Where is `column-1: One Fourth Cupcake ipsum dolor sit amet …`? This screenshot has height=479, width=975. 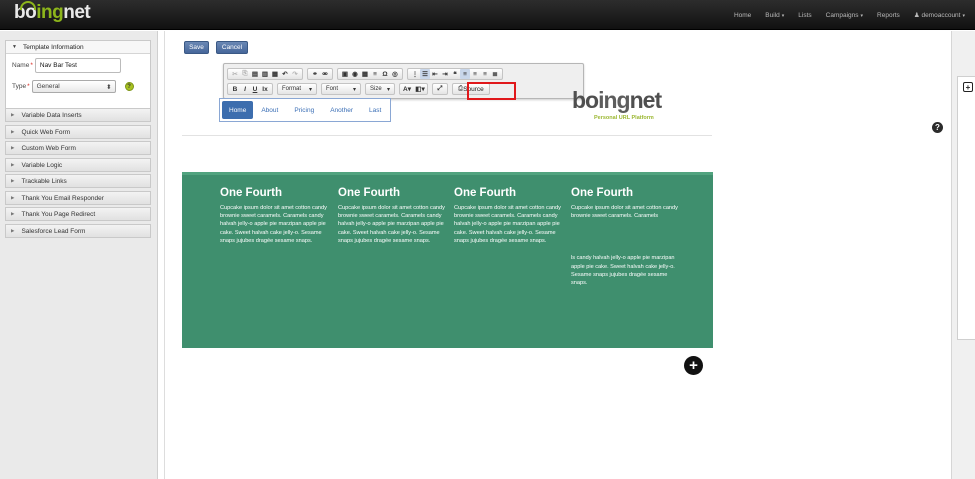
column-1: One Fourth Cupcake ipsum dolor sit amet … is located at coordinates (274, 216).